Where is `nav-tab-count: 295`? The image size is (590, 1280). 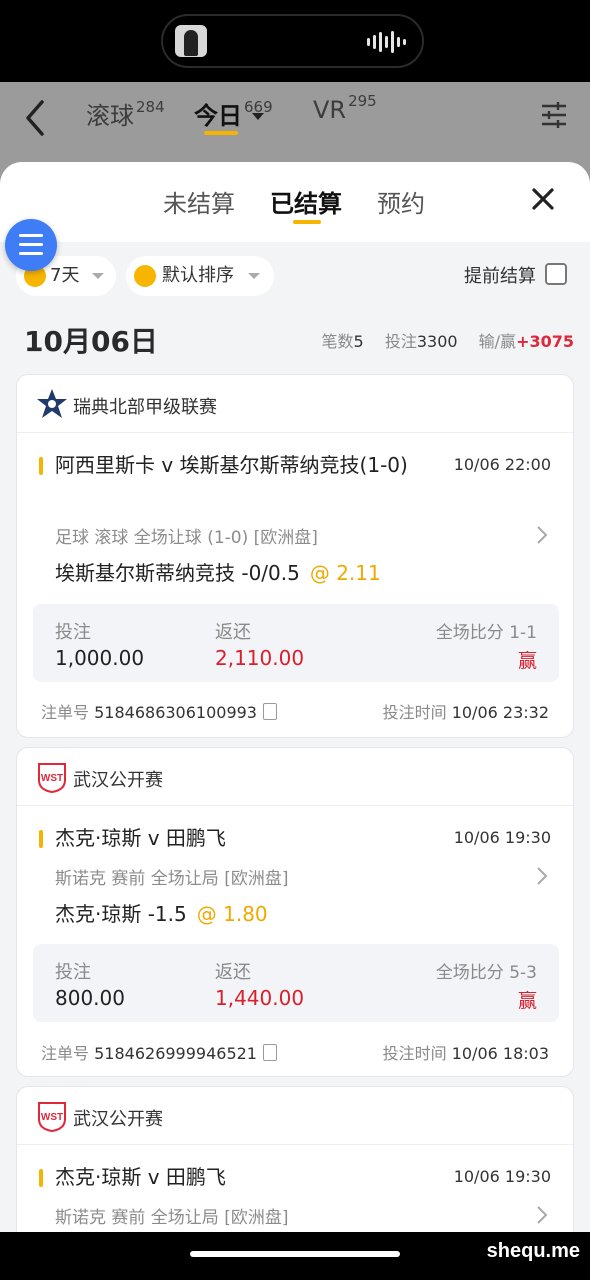
nav-tab-count: 295 is located at coordinates (362, 101).